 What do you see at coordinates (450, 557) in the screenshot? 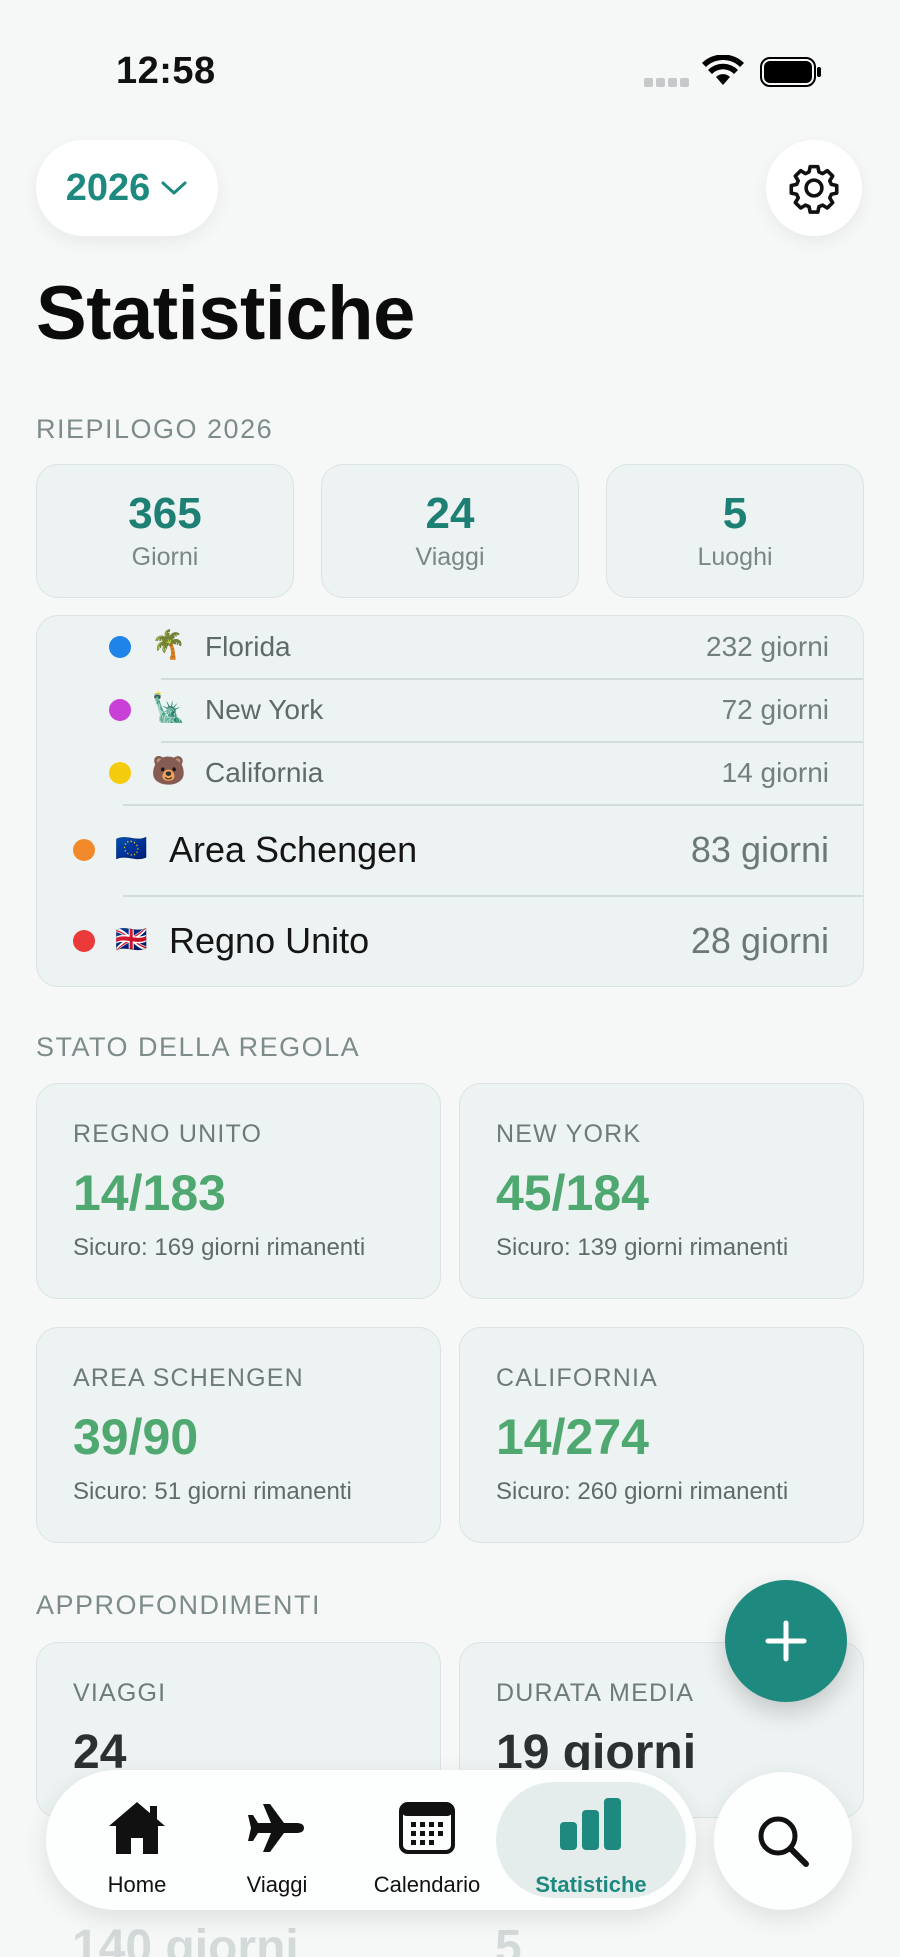
I see `summary-label: Viaggi` at bounding box center [450, 557].